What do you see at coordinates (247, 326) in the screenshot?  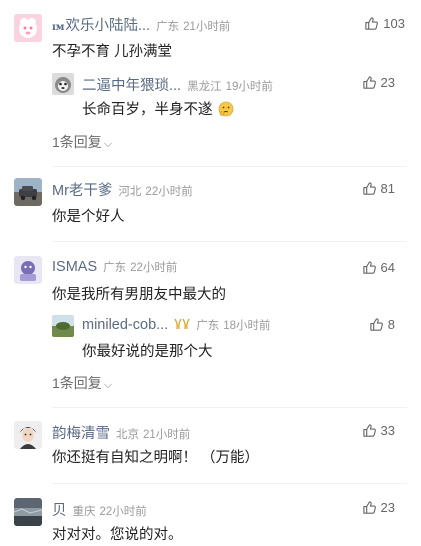 I see `timestamp: 18小时前` at bounding box center [247, 326].